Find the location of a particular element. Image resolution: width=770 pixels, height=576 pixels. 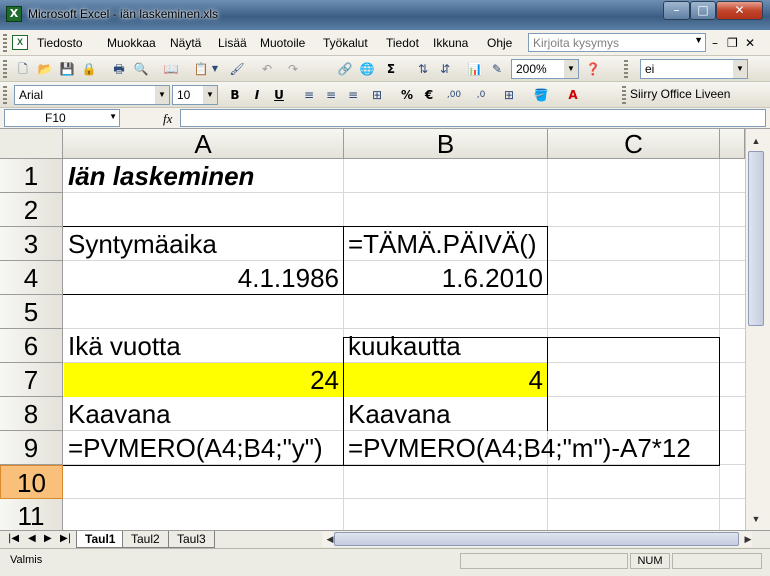

scroll-right-icon: ▶ is located at coordinates (748, 539).